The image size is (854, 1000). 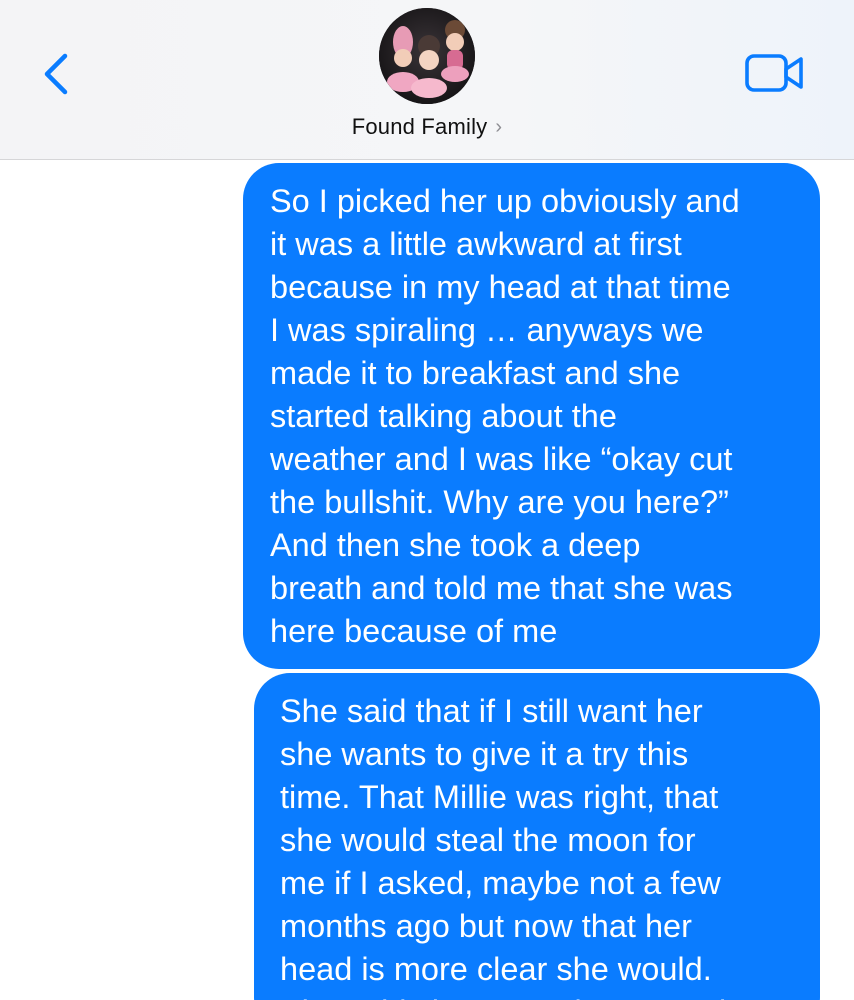 What do you see at coordinates (500, 287) in the screenshot?
I see `message-line: because in my head at that time` at bounding box center [500, 287].